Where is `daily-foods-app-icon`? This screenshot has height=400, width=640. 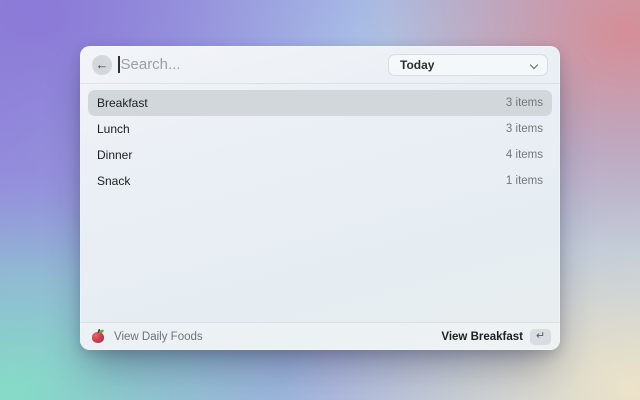 daily-foods-app-icon is located at coordinates (98, 336).